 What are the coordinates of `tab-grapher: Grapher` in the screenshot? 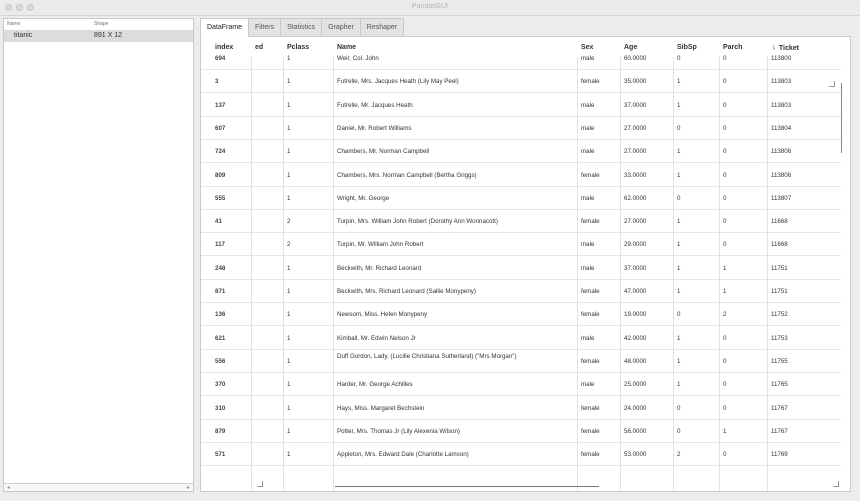 It's located at (341, 27).